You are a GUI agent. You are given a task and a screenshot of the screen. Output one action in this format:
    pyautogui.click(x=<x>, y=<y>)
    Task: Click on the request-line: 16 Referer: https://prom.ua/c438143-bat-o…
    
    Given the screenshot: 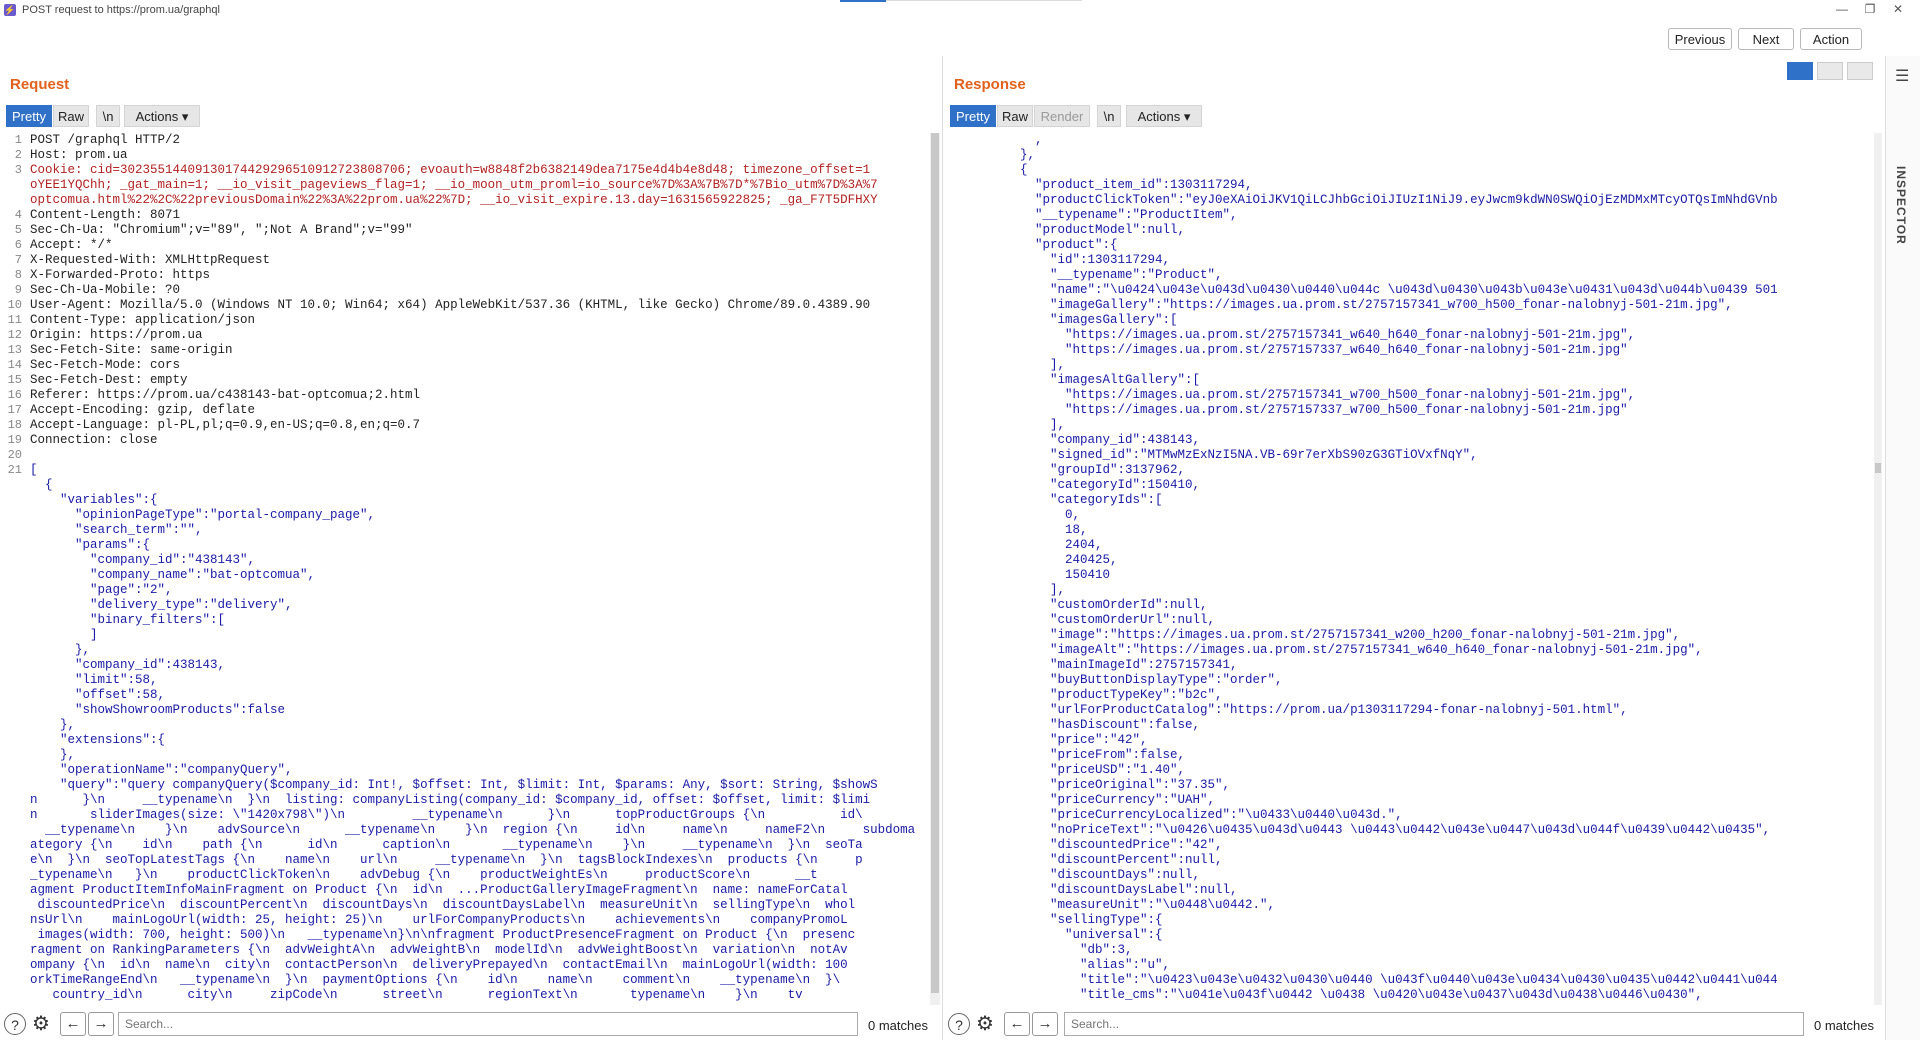 What is the action you would take?
    pyautogui.click(x=467, y=395)
    